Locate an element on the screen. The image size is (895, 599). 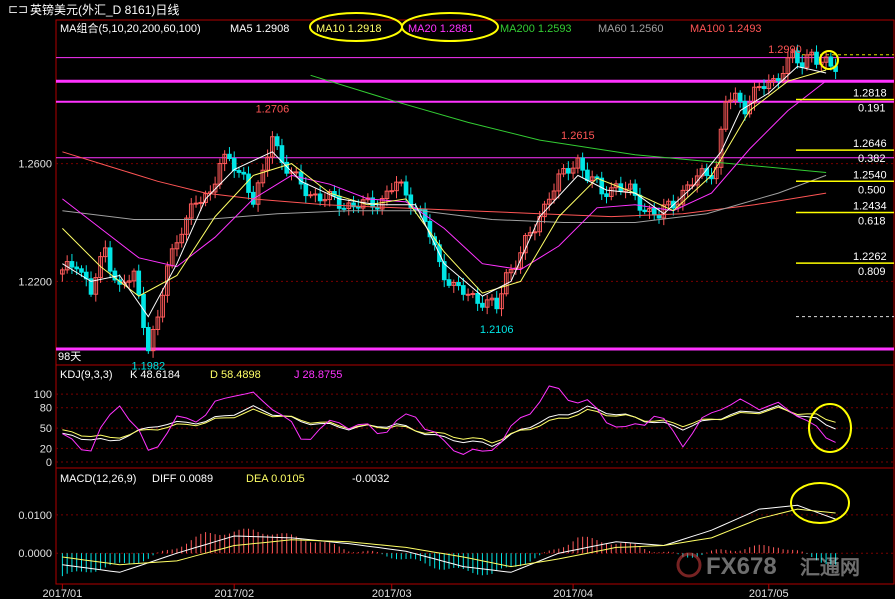
ma100-legend: MA100 1.2493 is located at coordinates (726, 29).